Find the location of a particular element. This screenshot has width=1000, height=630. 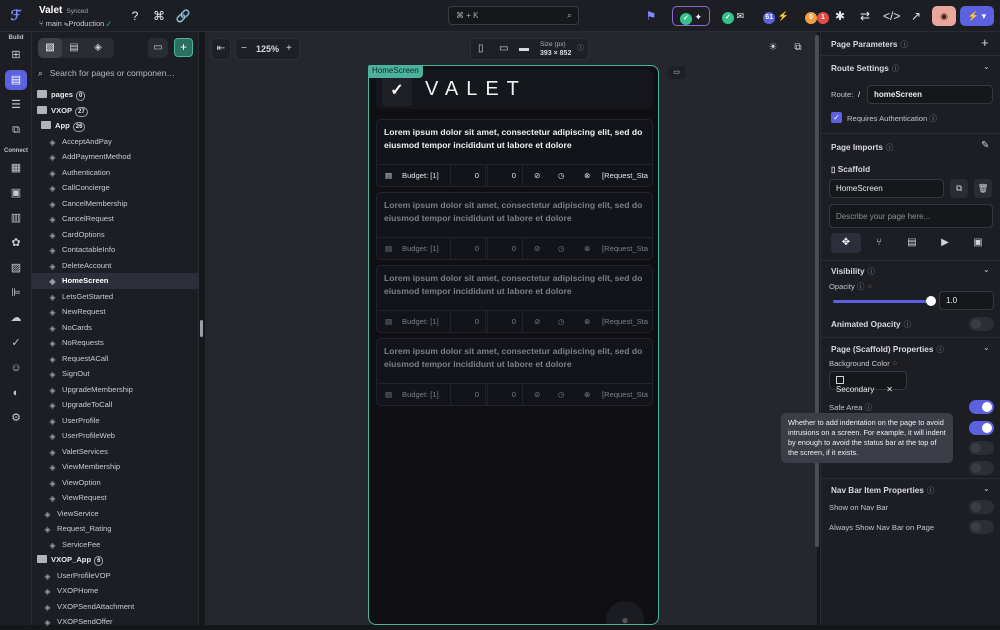

show-on-navbar-toggle is located at coordinates (981, 507).